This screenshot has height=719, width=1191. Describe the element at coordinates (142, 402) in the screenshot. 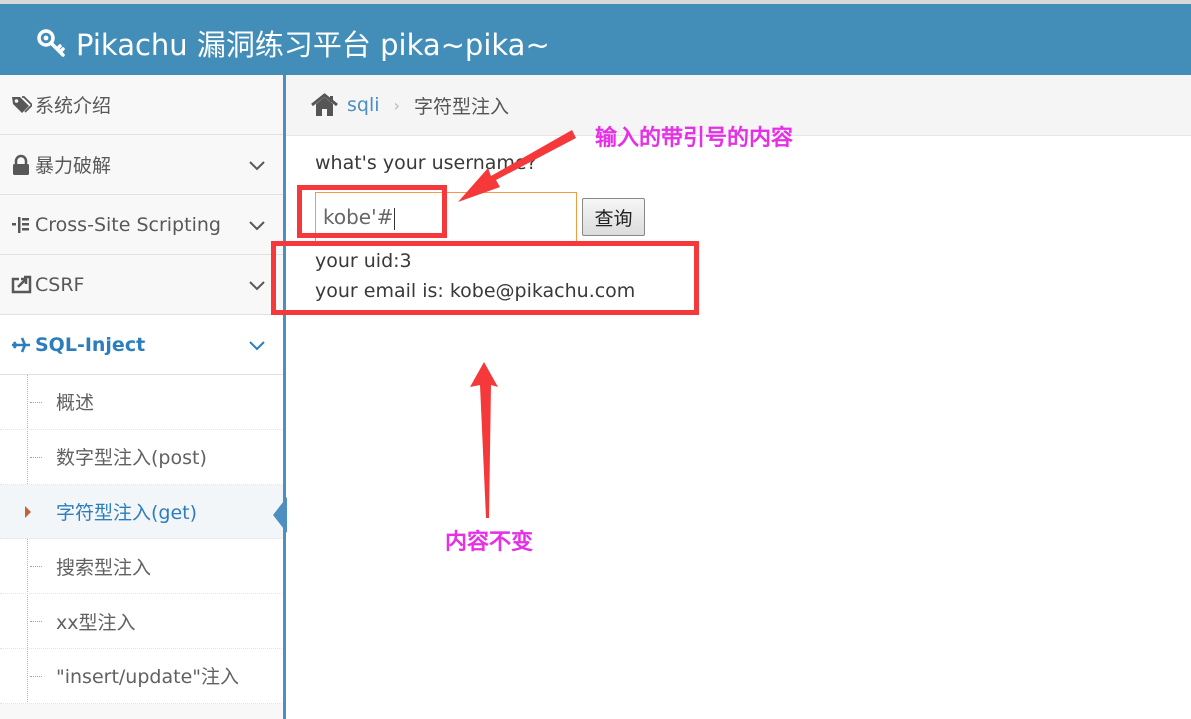

I see `submenu-item-overview: 概述` at that location.